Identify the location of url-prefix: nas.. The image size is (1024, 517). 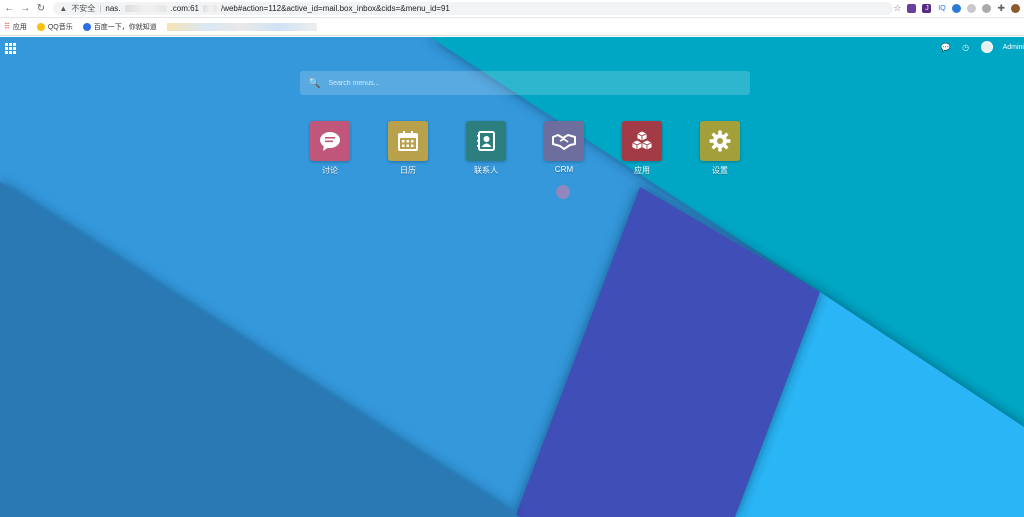
(113, 8).